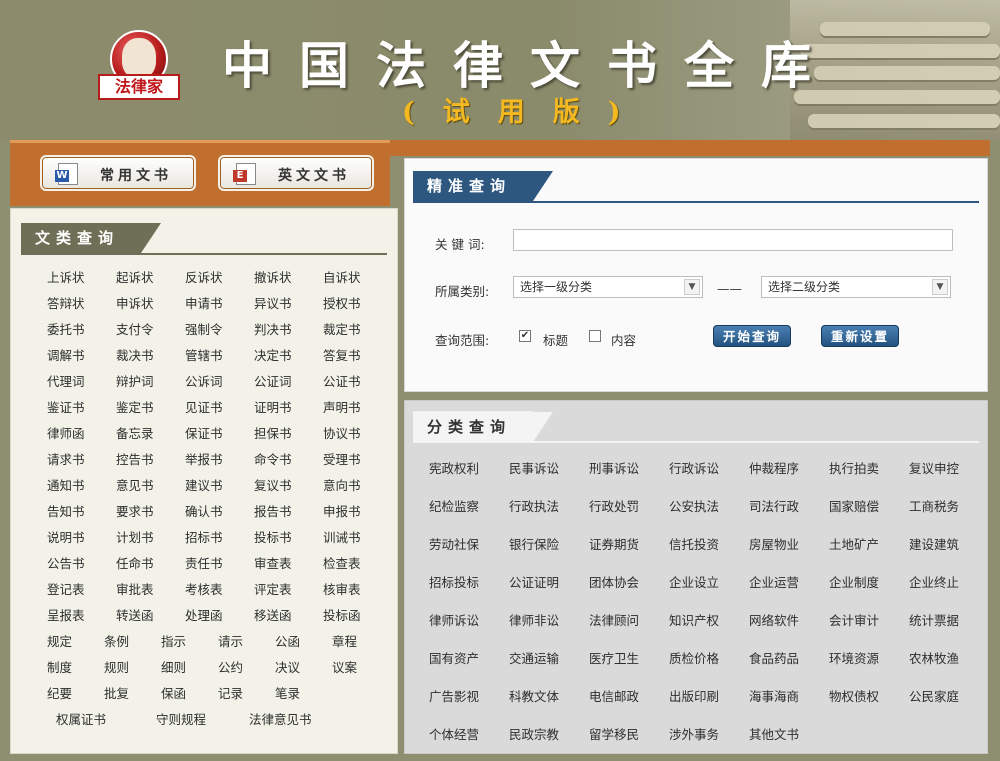  I want to click on document-type-link: 调解书, so click(66, 354).